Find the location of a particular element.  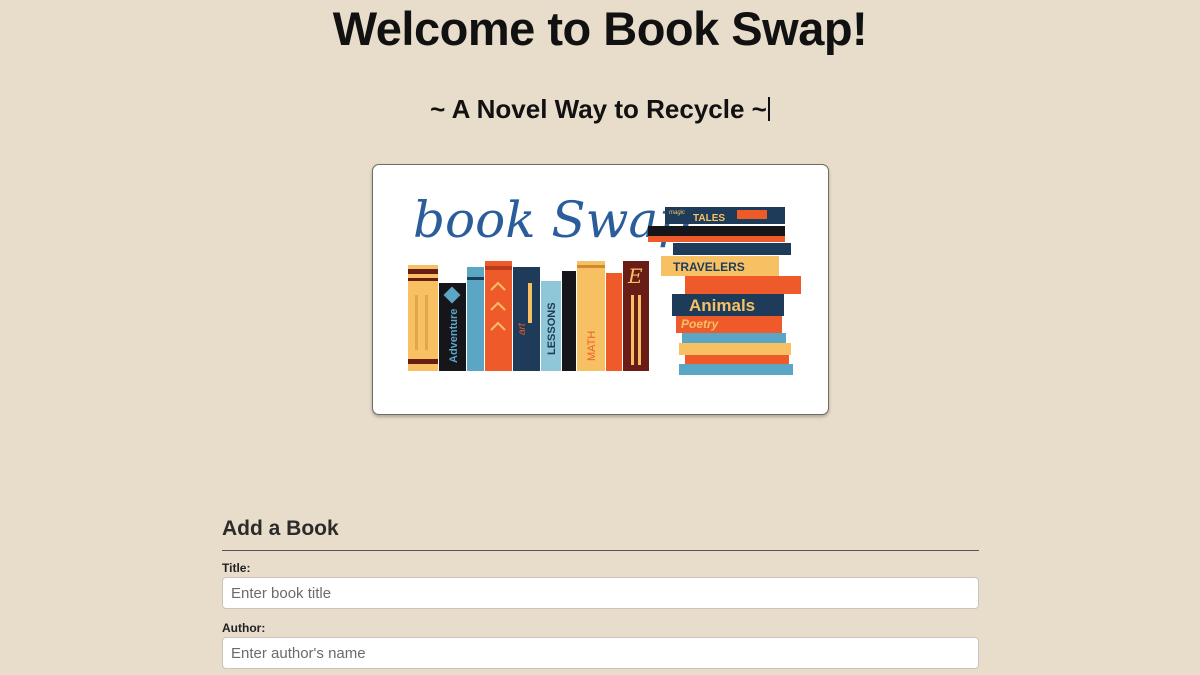

book-label-math: MATH is located at coordinates (592, 346).